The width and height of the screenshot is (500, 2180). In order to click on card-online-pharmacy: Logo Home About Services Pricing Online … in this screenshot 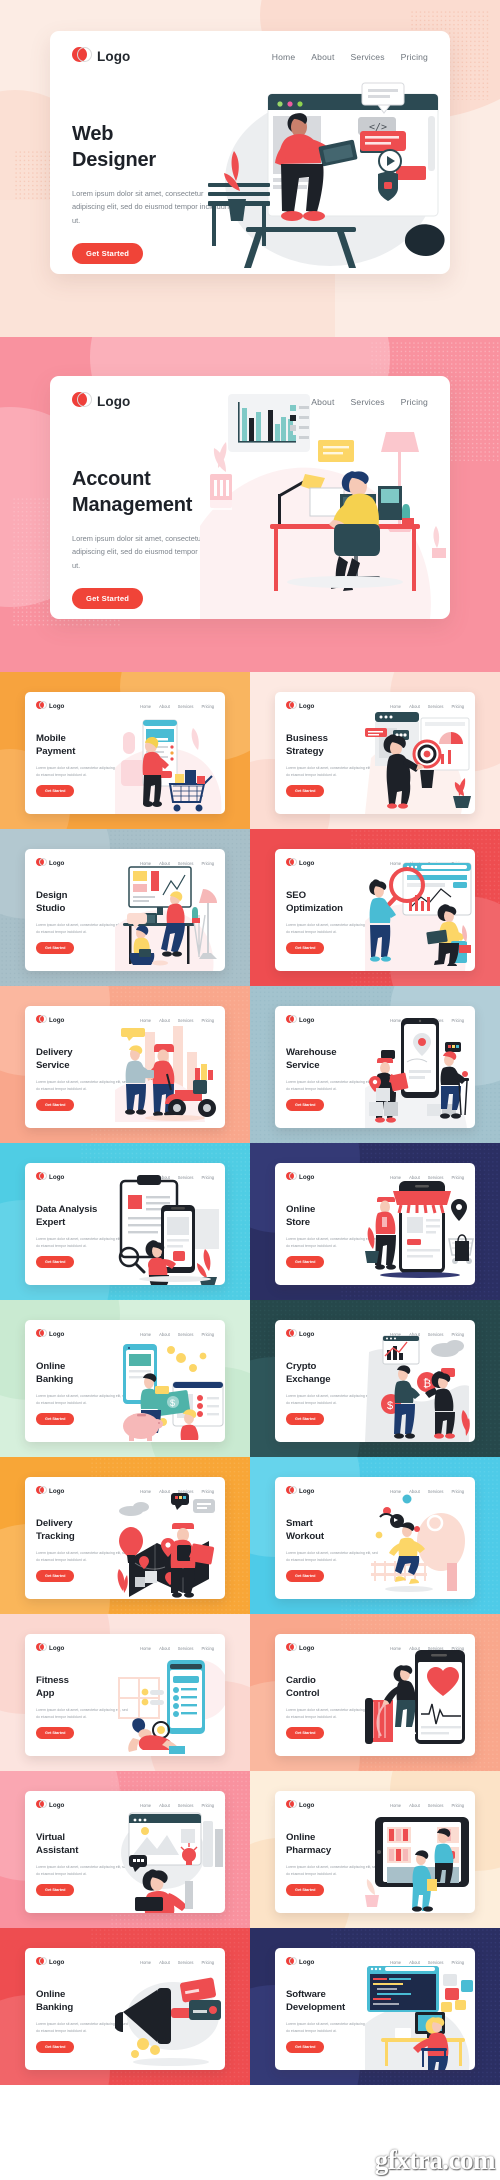, I will do `click(375, 1852)`.